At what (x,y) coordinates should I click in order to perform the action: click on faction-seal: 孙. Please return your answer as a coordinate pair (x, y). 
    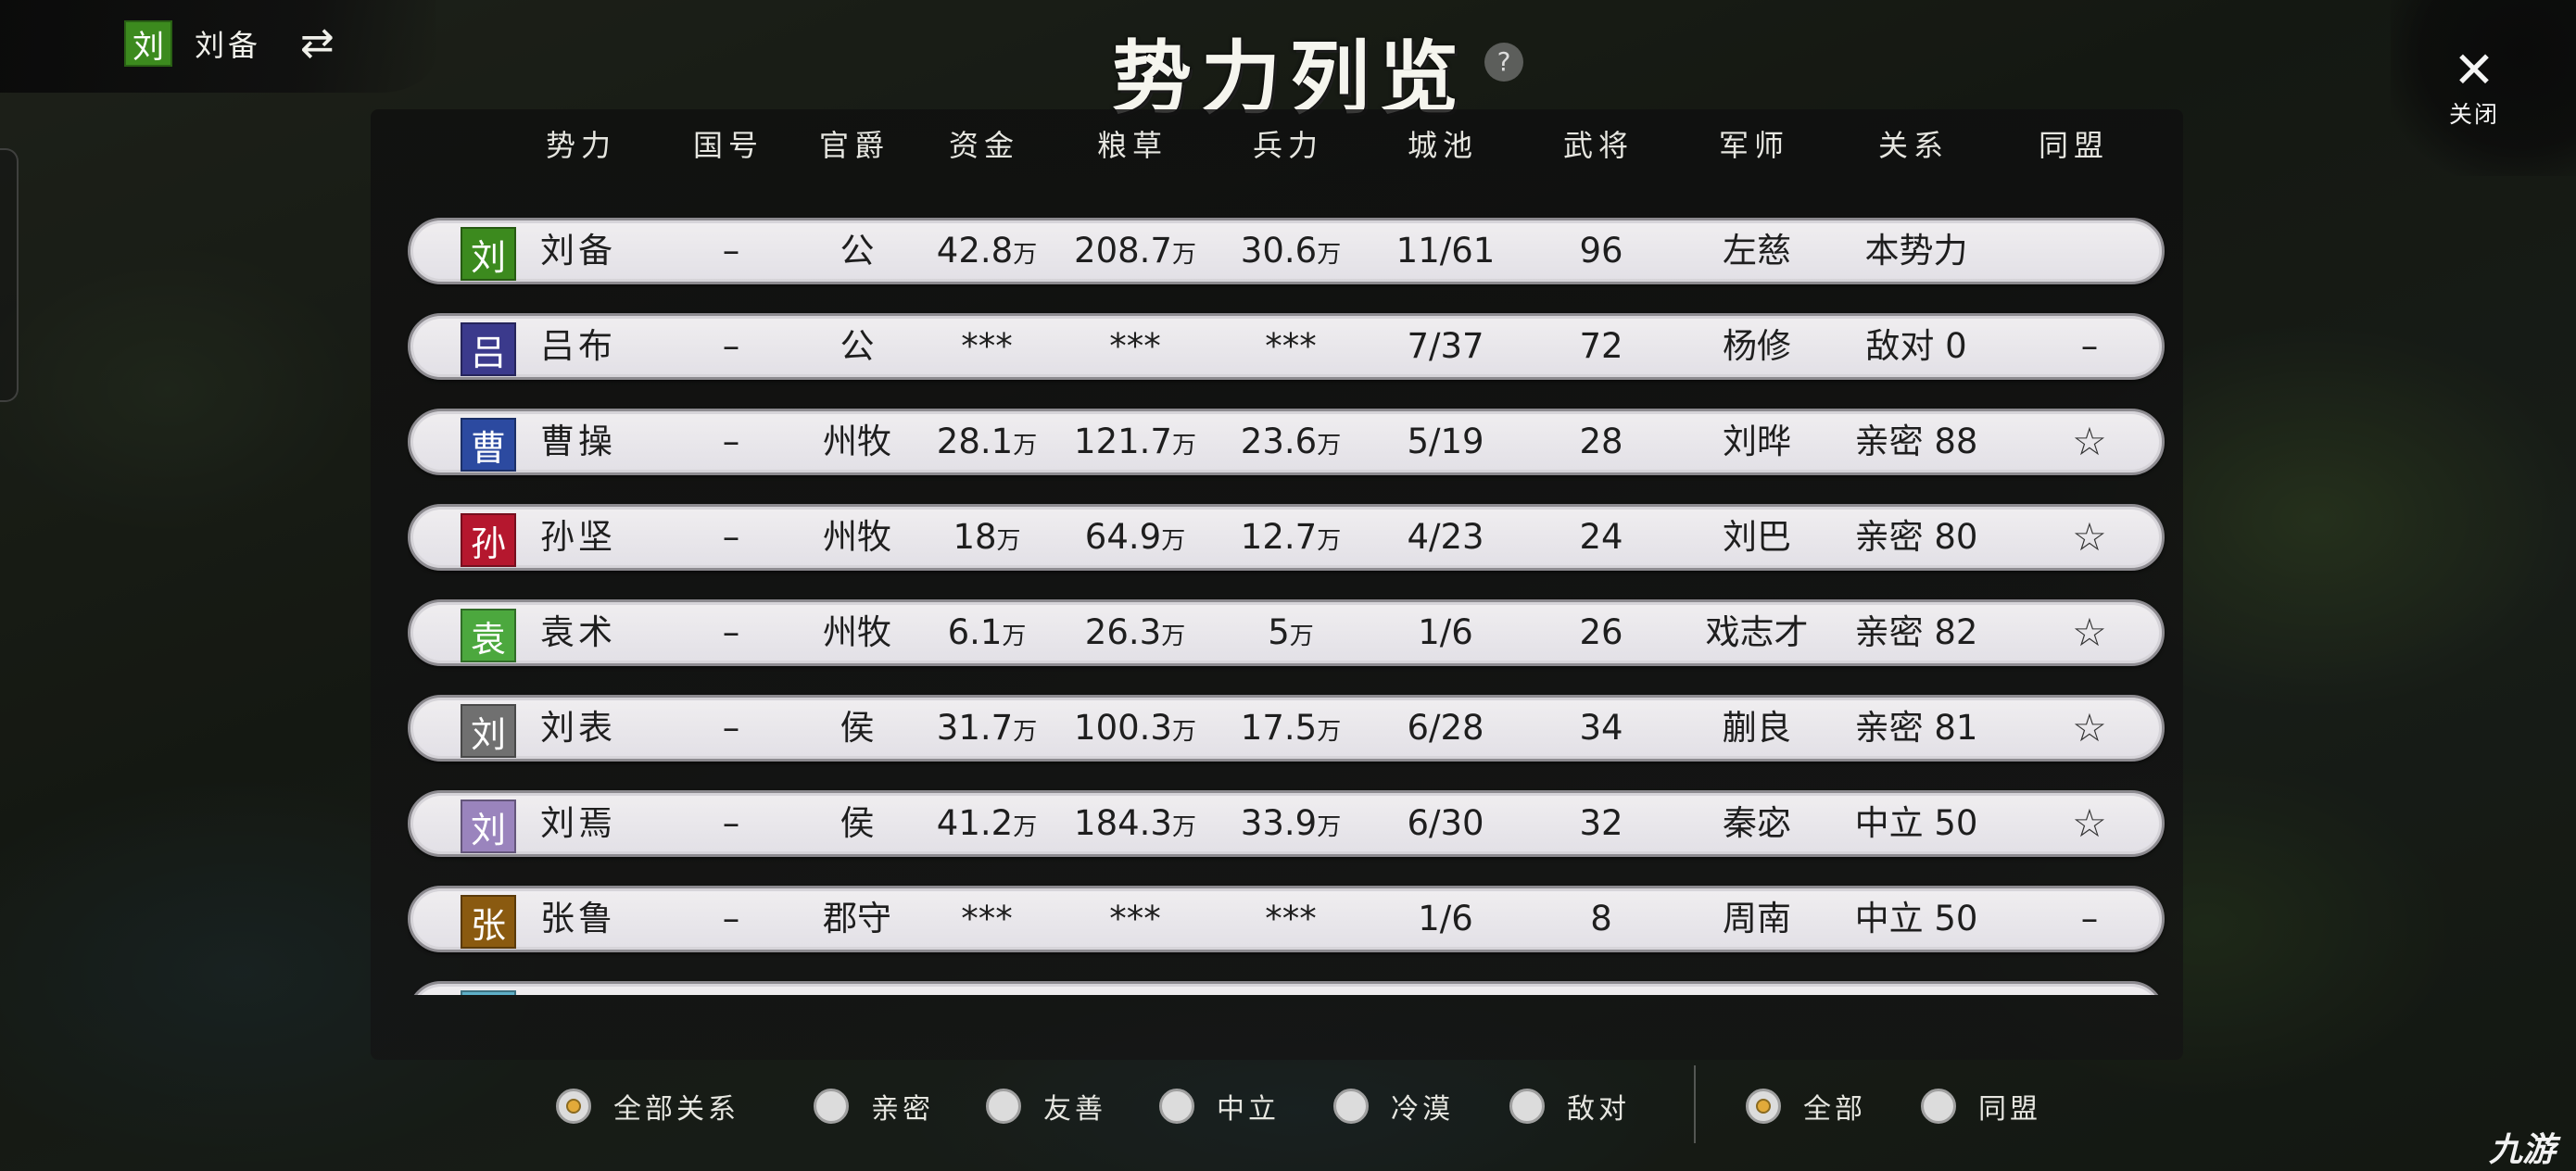
    Looking at the image, I should click on (488, 540).